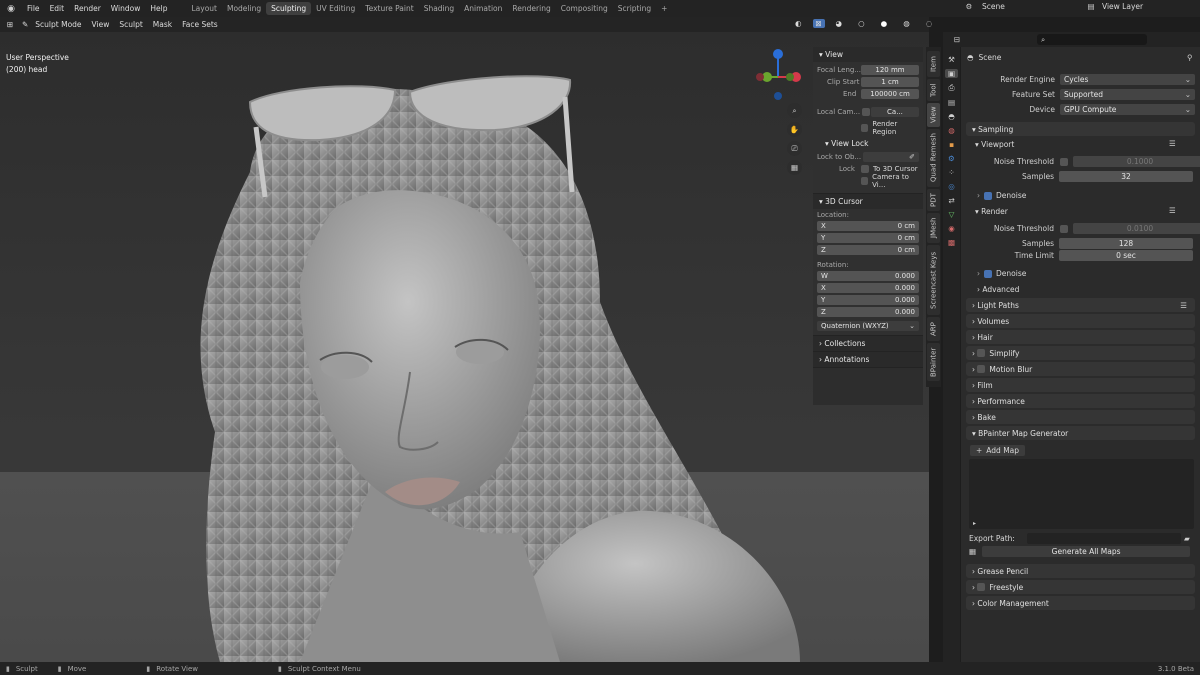  What do you see at coordinates (1080, 603) in the screenshot?
I see `color-management-header: › Color Management` at bounding box center [1080, 603].